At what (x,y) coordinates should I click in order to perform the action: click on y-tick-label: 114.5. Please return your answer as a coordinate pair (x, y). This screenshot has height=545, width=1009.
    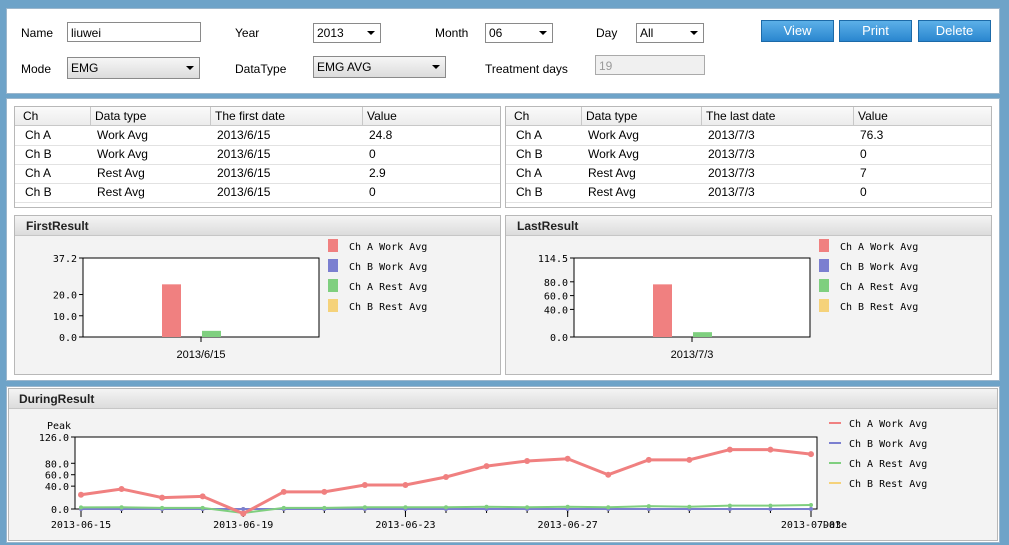
    Looking at the image, I should click on (553, 259).